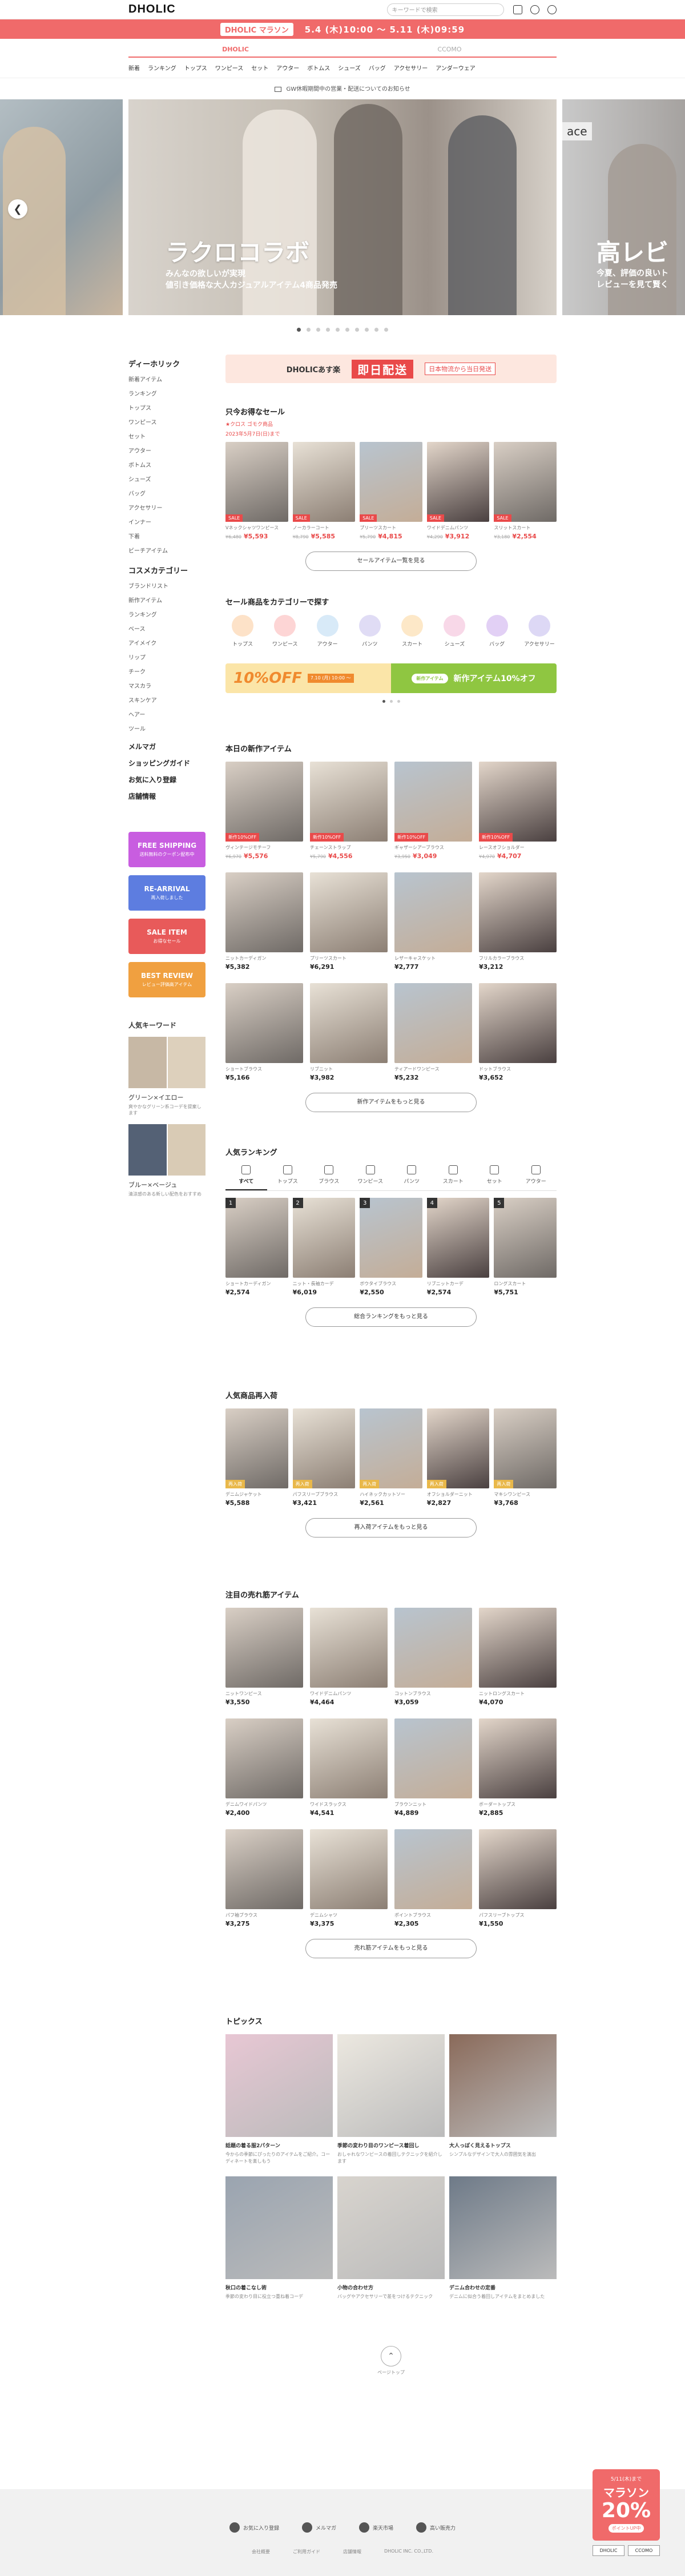 Image resolution: width=685 pixels, height=2576 pixels. I want to click on footer-link: 楽天市場, so click(376, 2527).